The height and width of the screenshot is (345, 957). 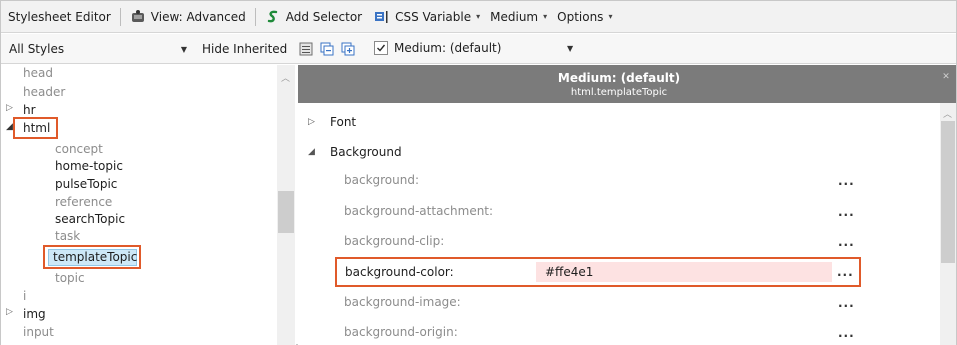 I want to click on css-variable-menu: CSS Variable ▾, so click(x=427, y=17).